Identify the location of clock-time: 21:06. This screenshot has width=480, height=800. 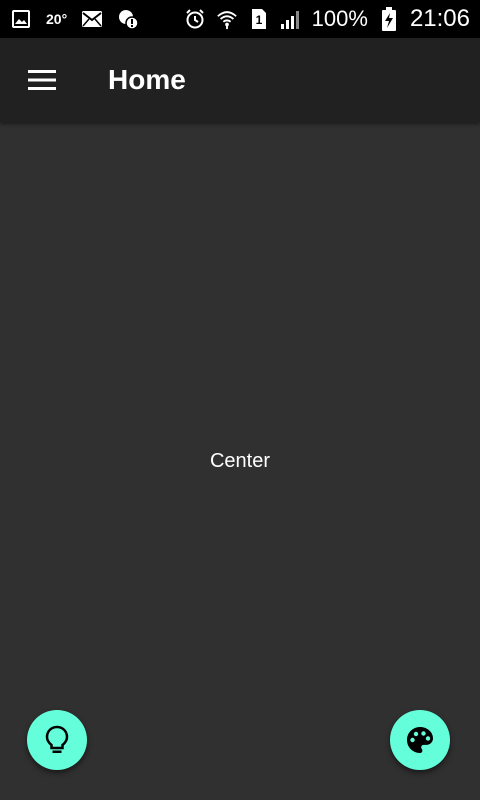
(439, 18).